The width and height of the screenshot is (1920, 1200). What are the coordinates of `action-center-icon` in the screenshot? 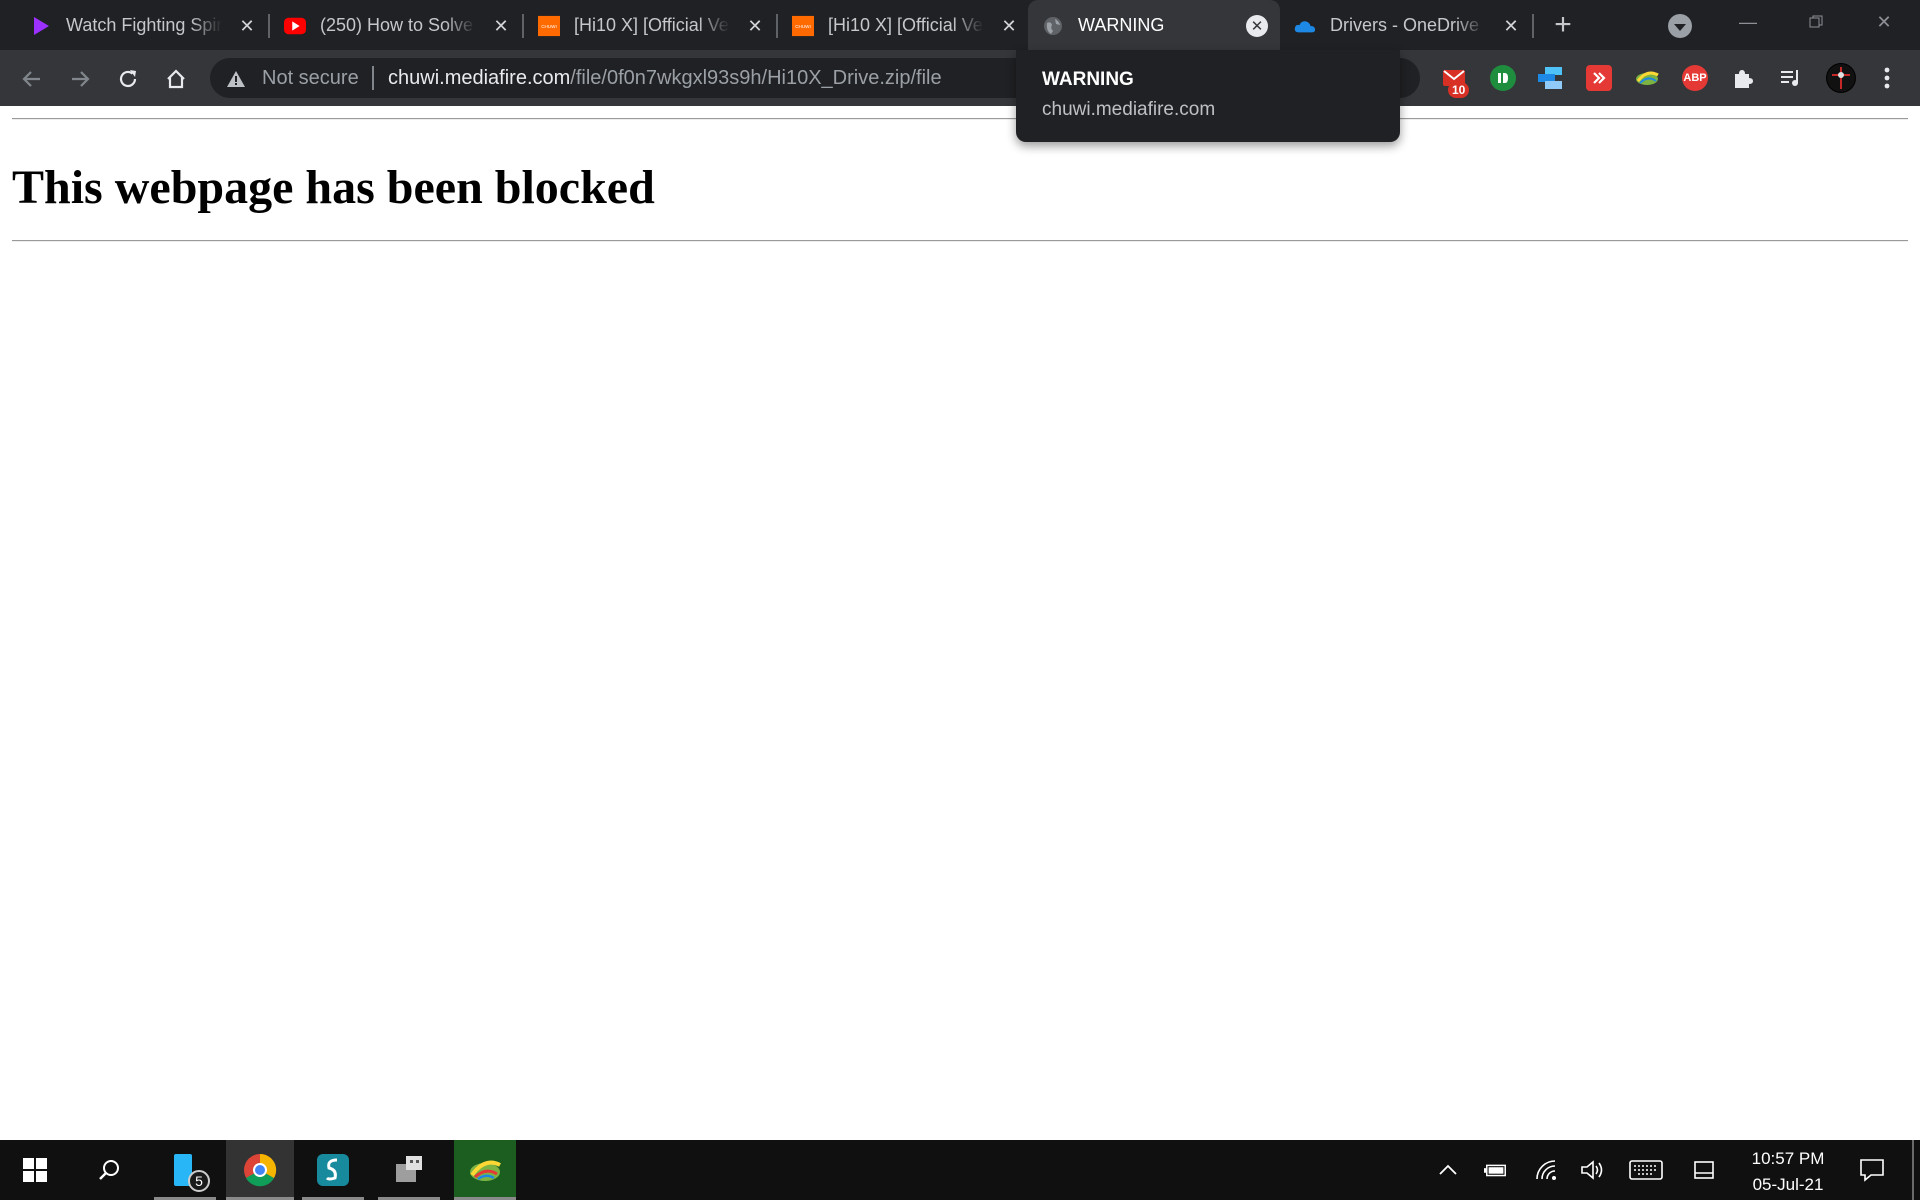 It's located at (1872, 1170).